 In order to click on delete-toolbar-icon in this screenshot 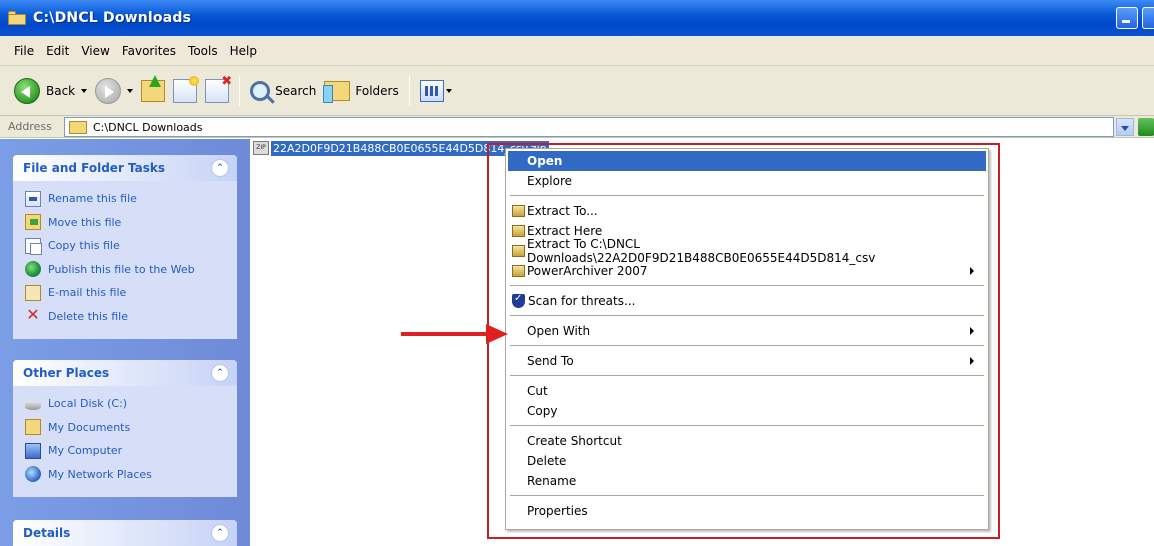, I will do `click(218, 88)`.